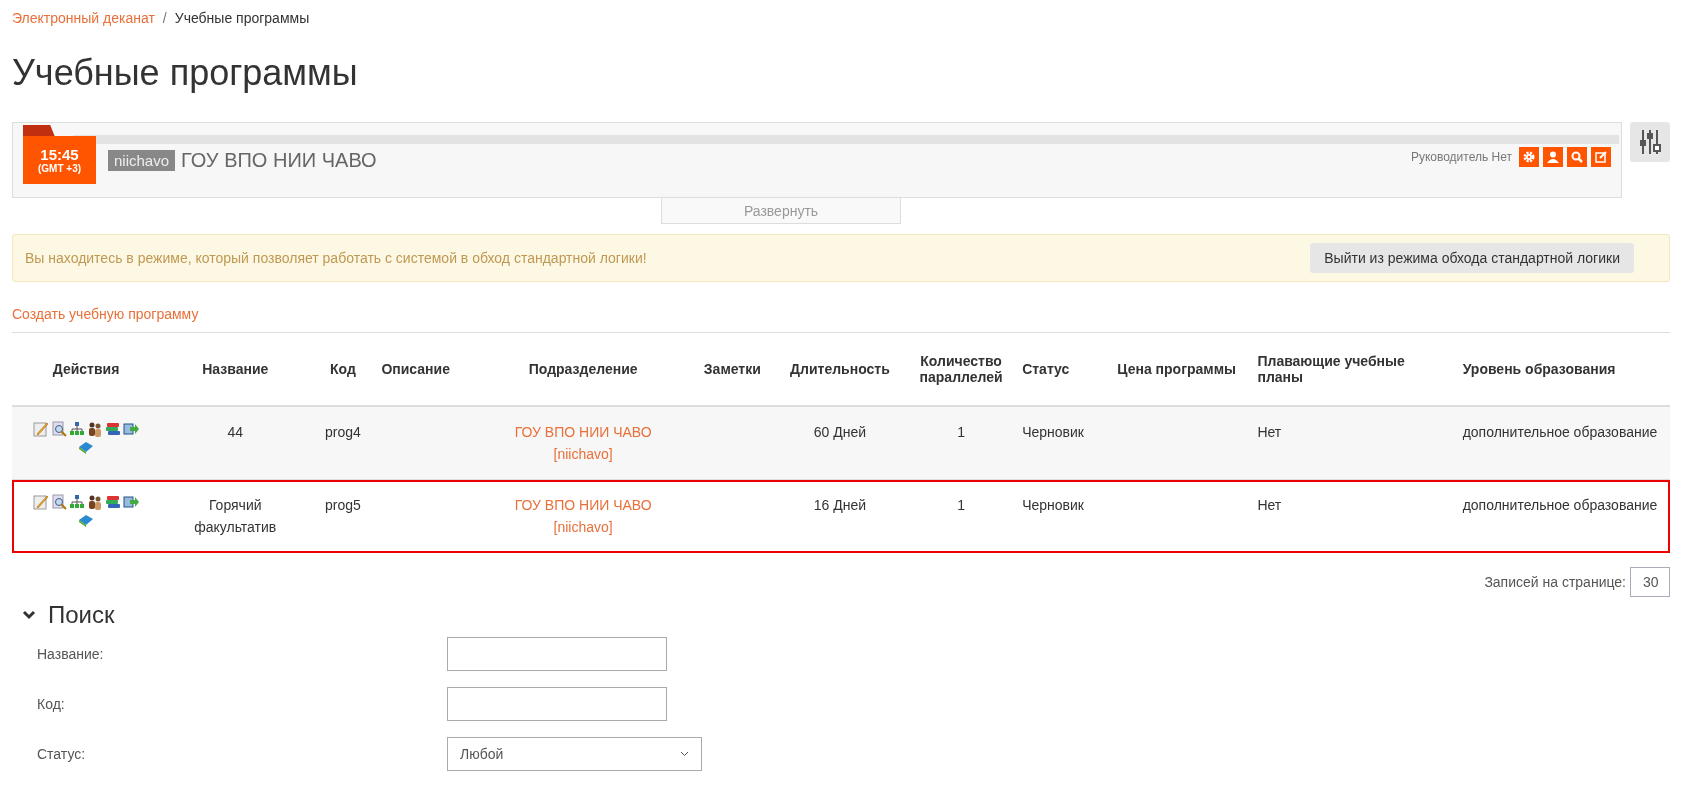  Describe the element at coordinates (86, 520) in the screenshot. I see `book-icon` at that location.